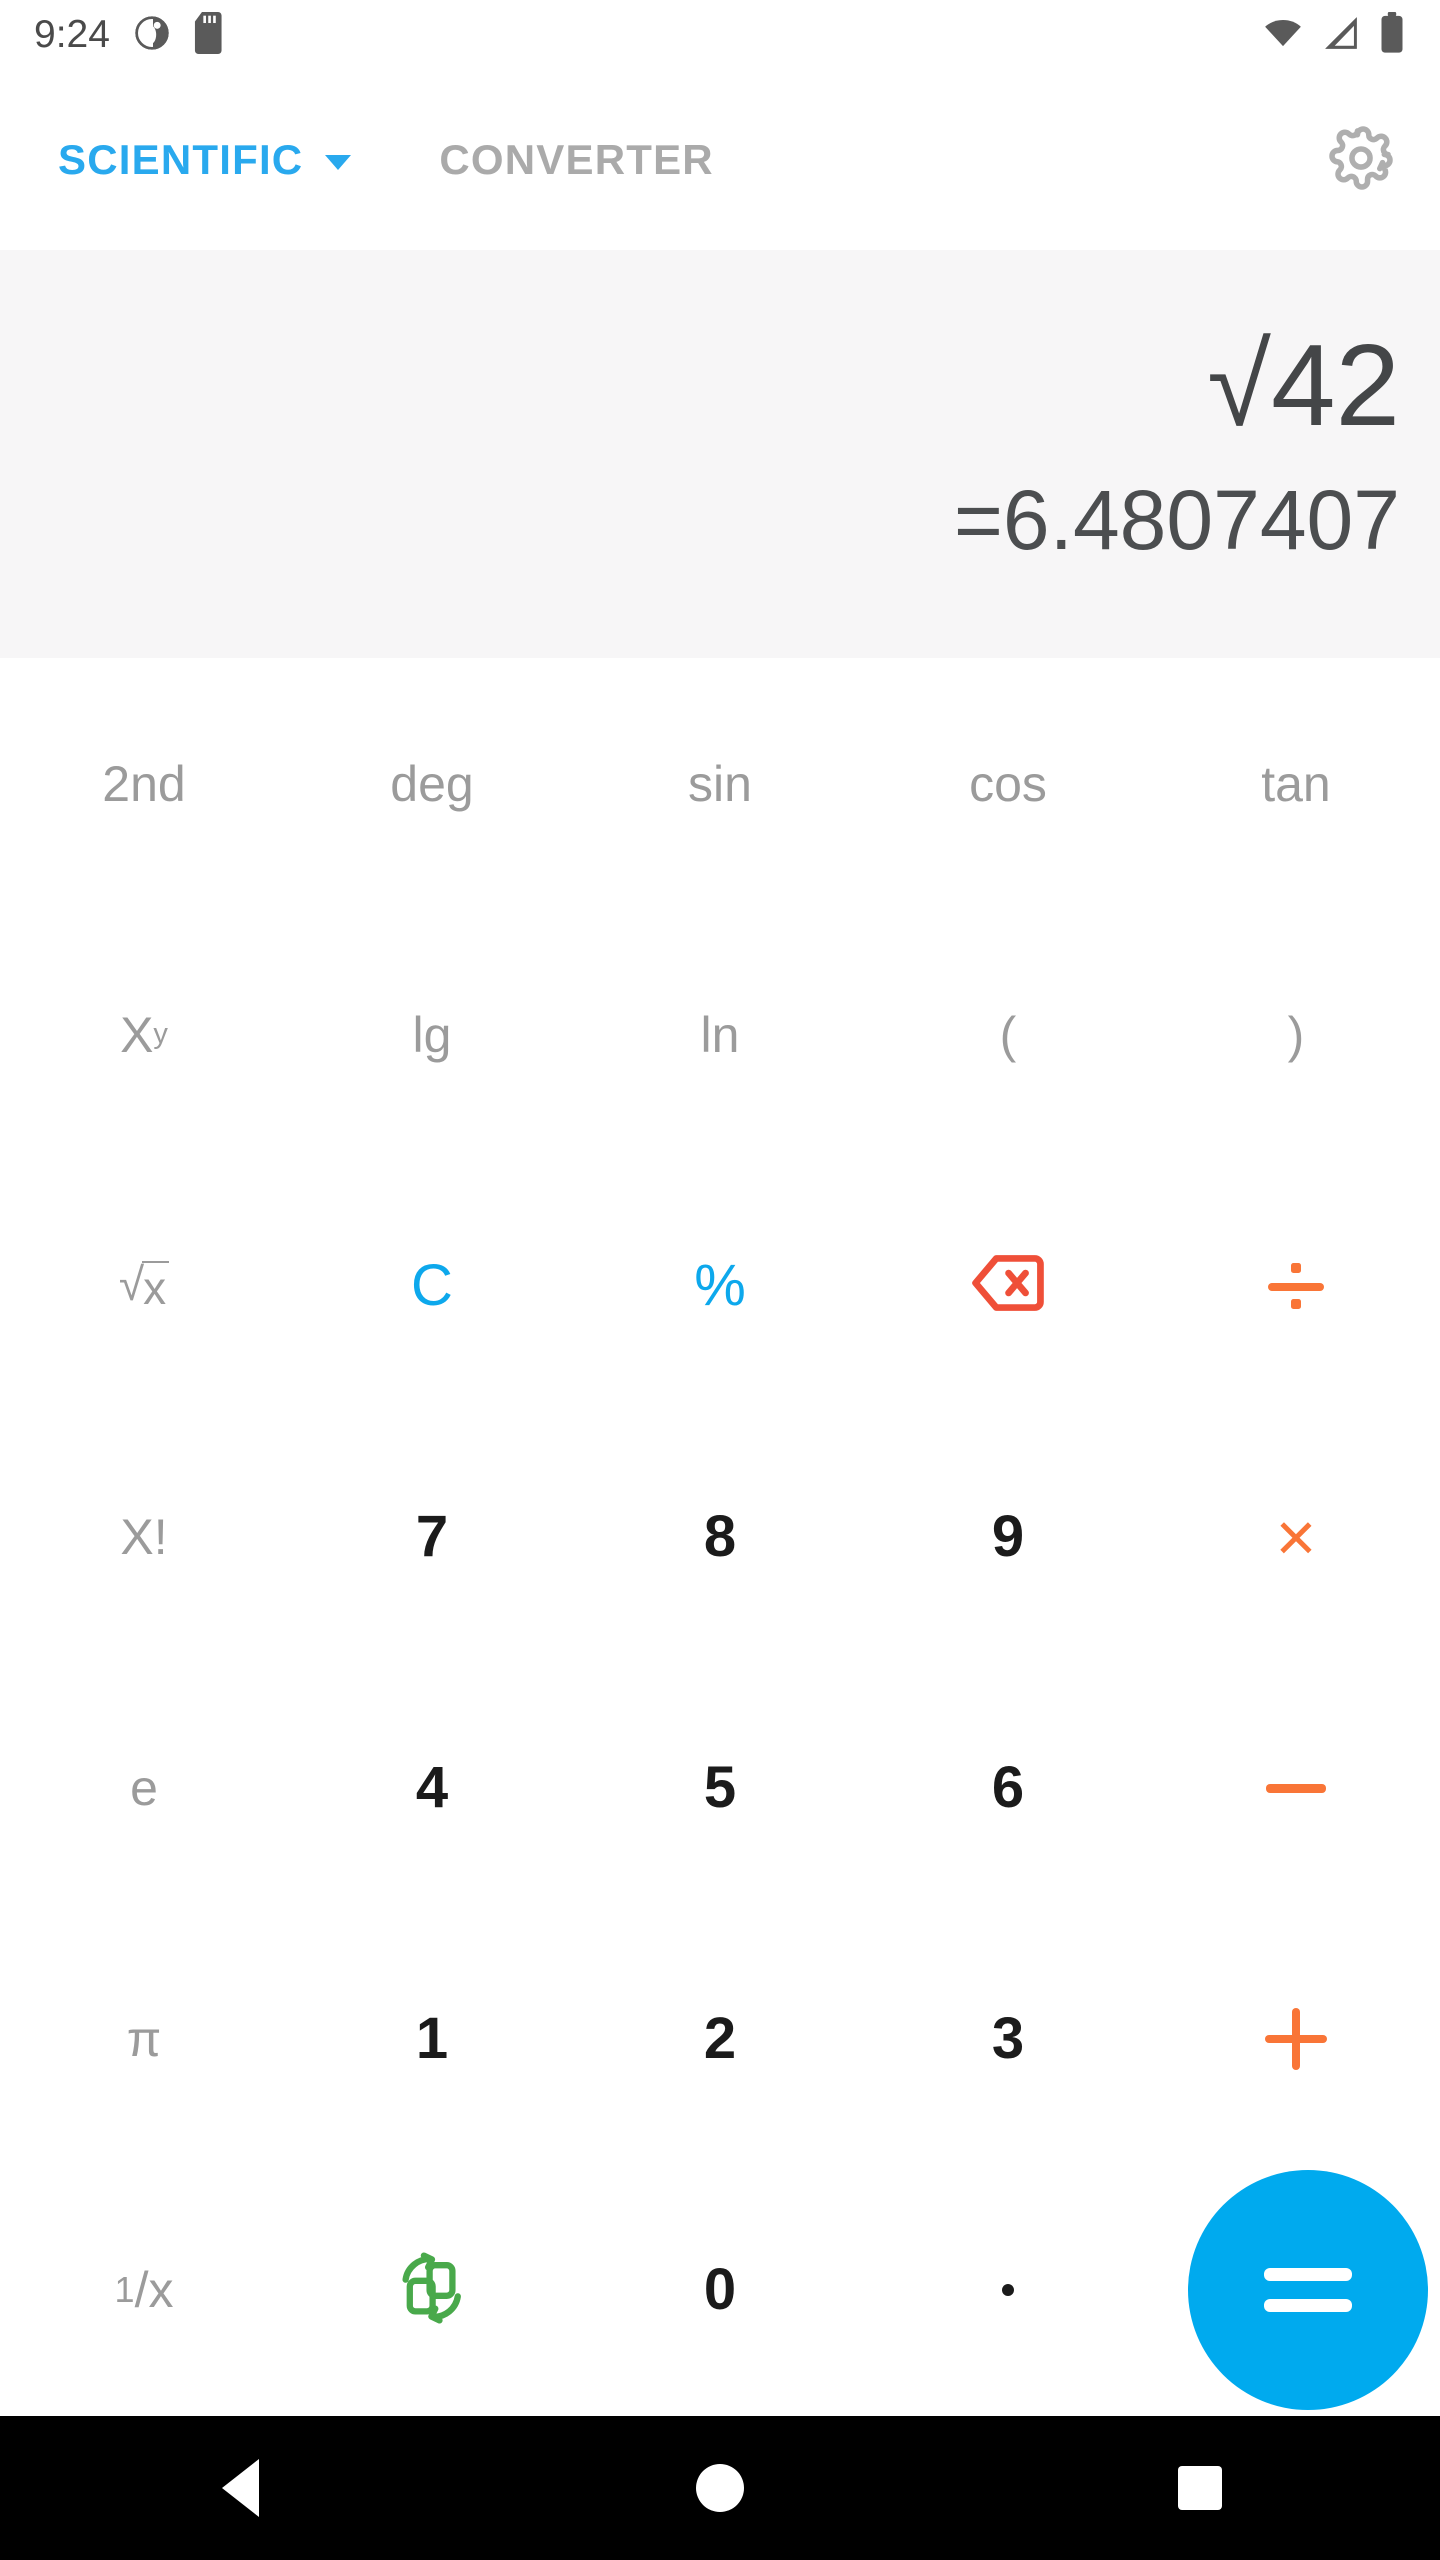 This screenshot has height=2560, width=1440. I want to click on key-digit-2: 2, so click(720, 2039).